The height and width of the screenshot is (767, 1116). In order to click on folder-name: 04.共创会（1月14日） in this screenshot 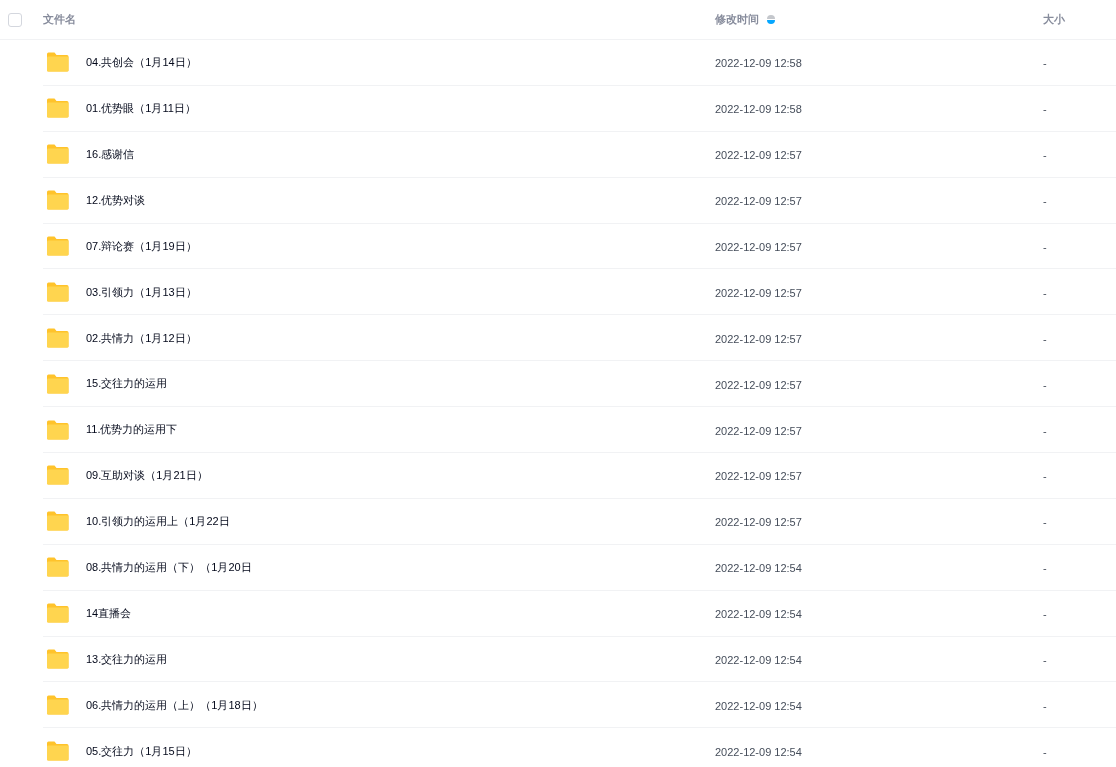, I will do `click(141, 62)`.